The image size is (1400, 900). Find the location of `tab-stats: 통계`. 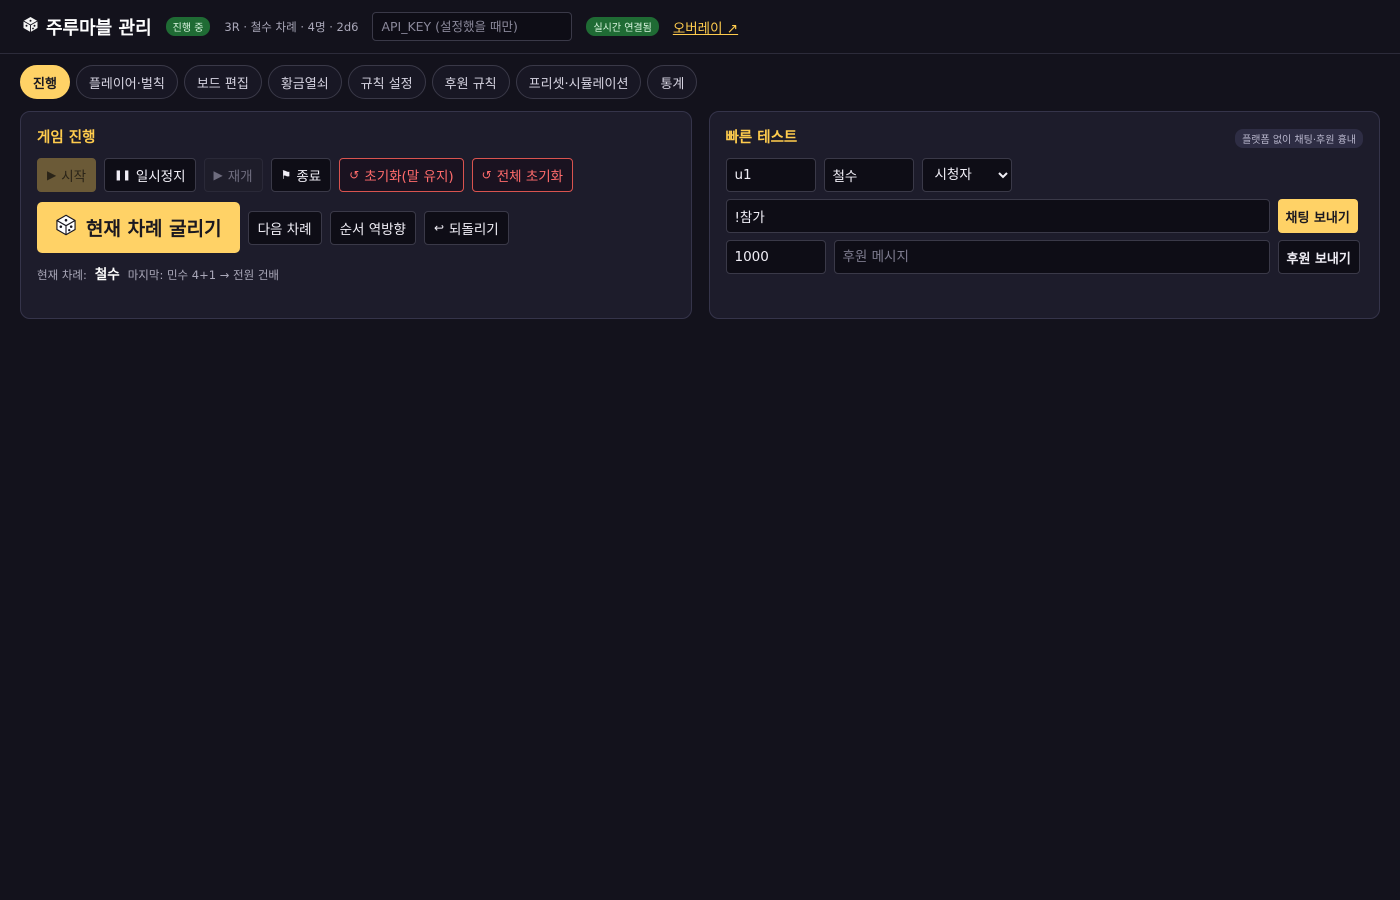

tab-stats: 통계 is located at coordinates (672, 82).